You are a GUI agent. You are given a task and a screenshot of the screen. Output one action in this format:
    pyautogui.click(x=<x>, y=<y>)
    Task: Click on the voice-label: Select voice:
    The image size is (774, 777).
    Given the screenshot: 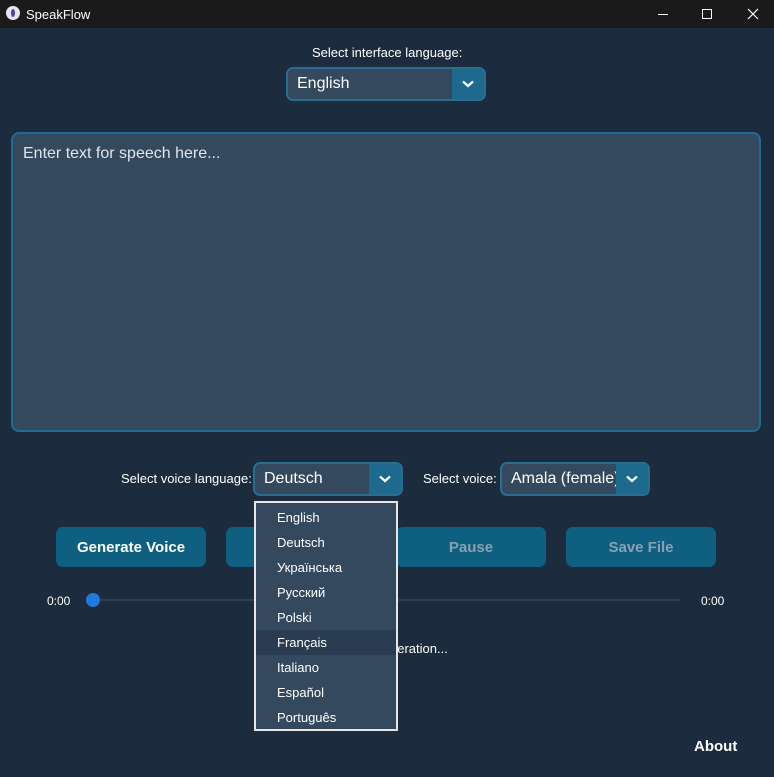 What is the action you would take?
    pyautogui.click(x=460, y=478)
    